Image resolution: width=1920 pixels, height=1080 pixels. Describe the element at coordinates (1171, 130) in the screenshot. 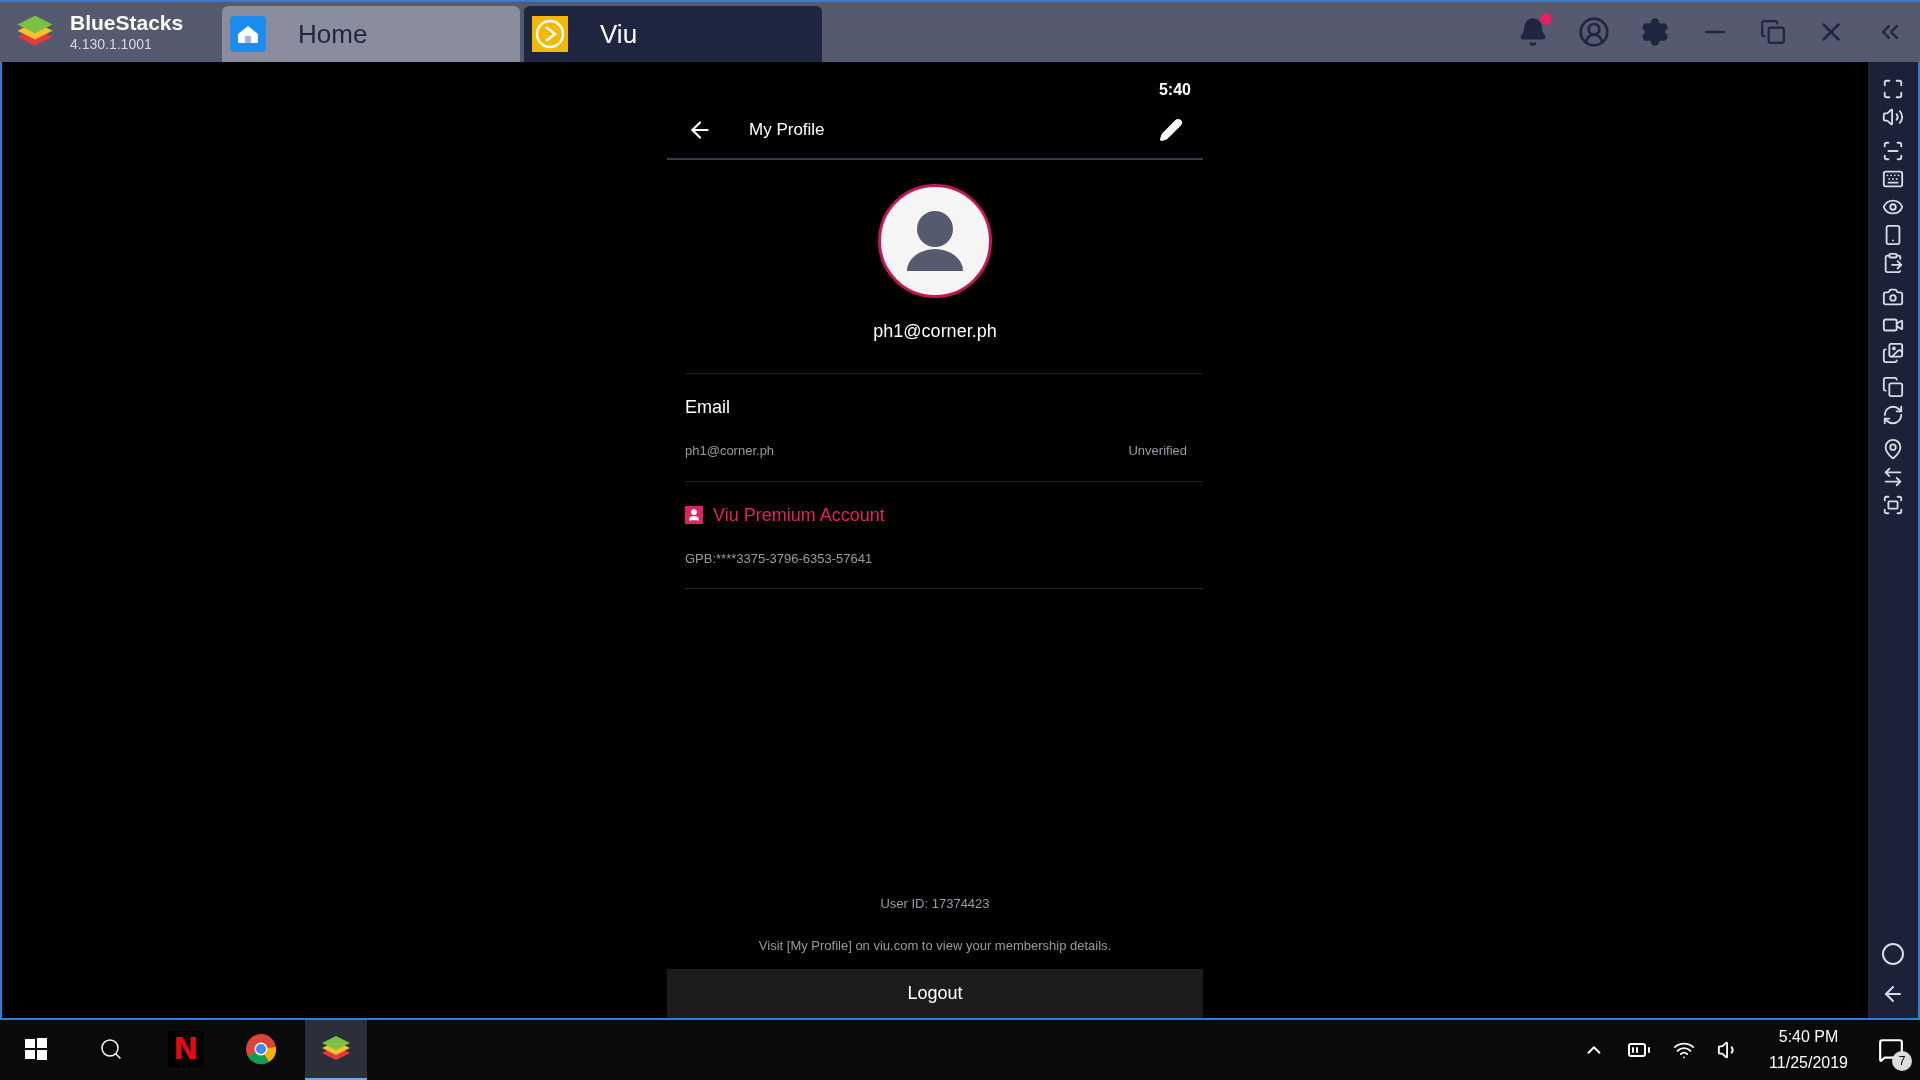

I see `edit-icon` at that location.